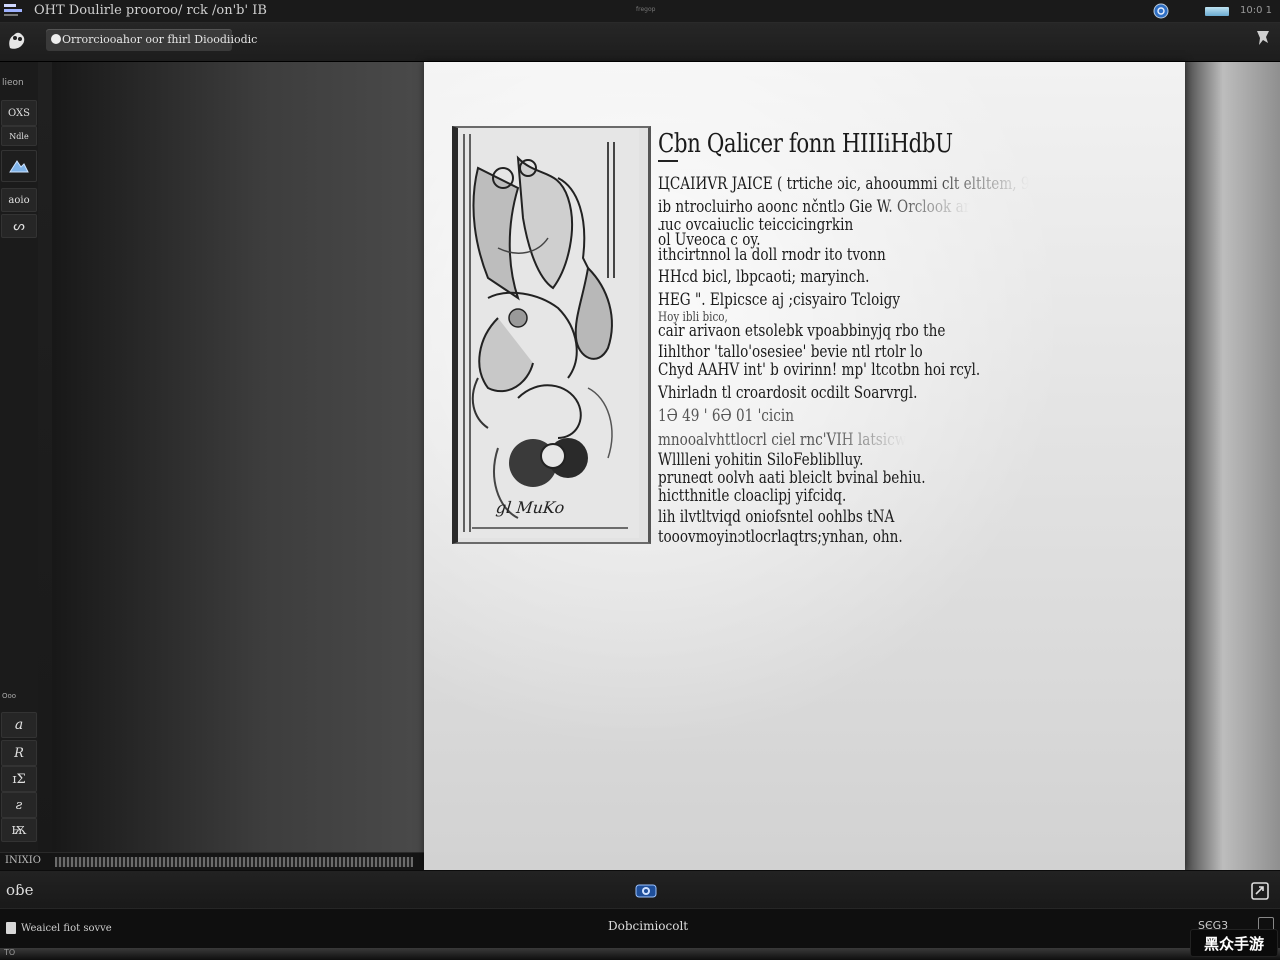 The width and height of the screenshot is (1280, 960). I want to click on mountain-image-icon, so click(19, 166).